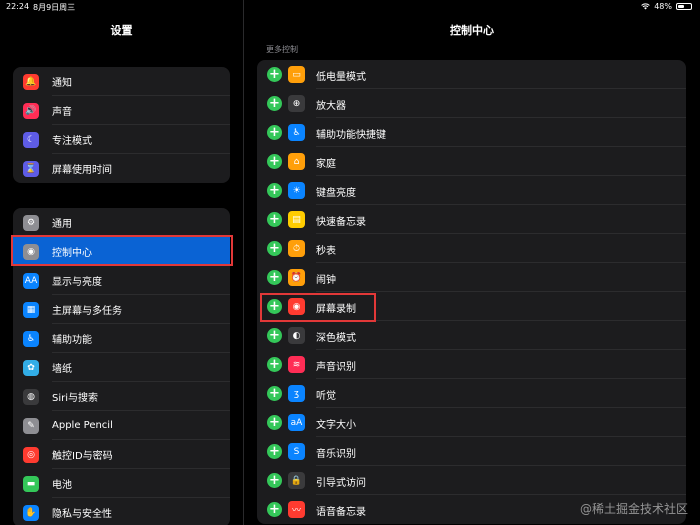  I want to click on section-label-more-controls: 更多控制, so click(282, 49).